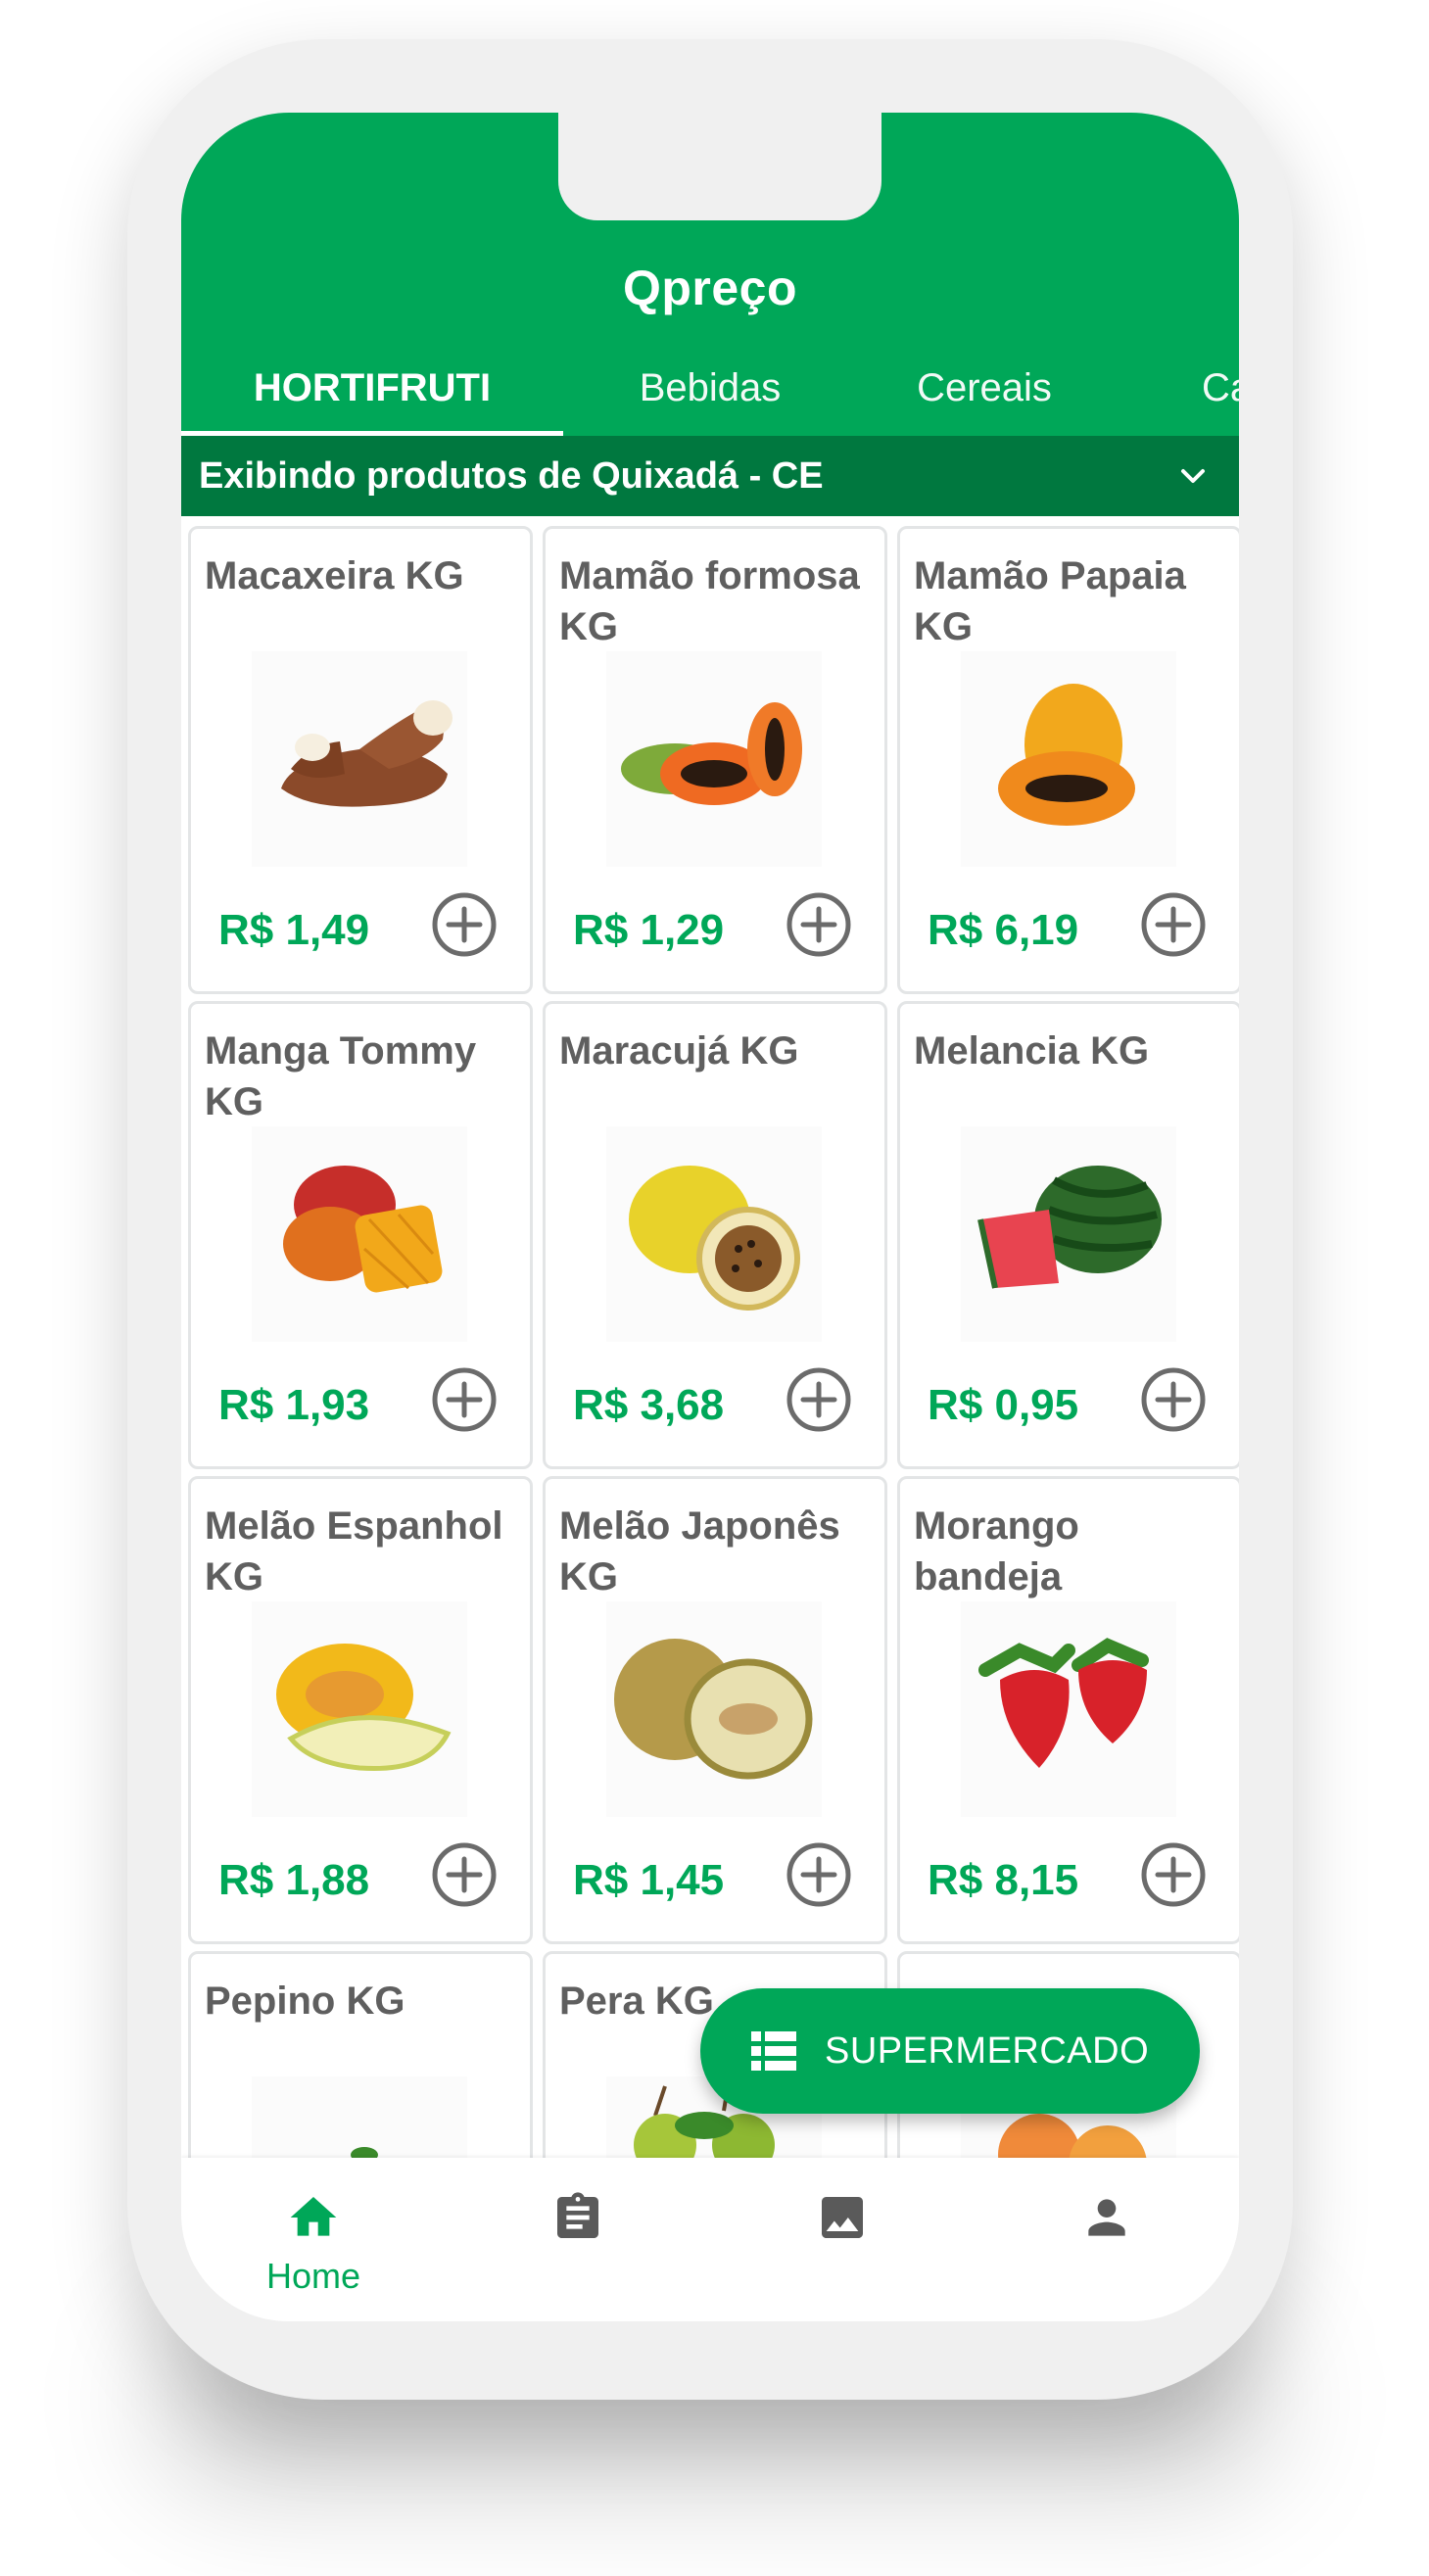 The image size is (1429, 2576). Describe the element at coordinates (1003, 930) in the screenshot. I see `product-price: R$ 6,19` at that location.